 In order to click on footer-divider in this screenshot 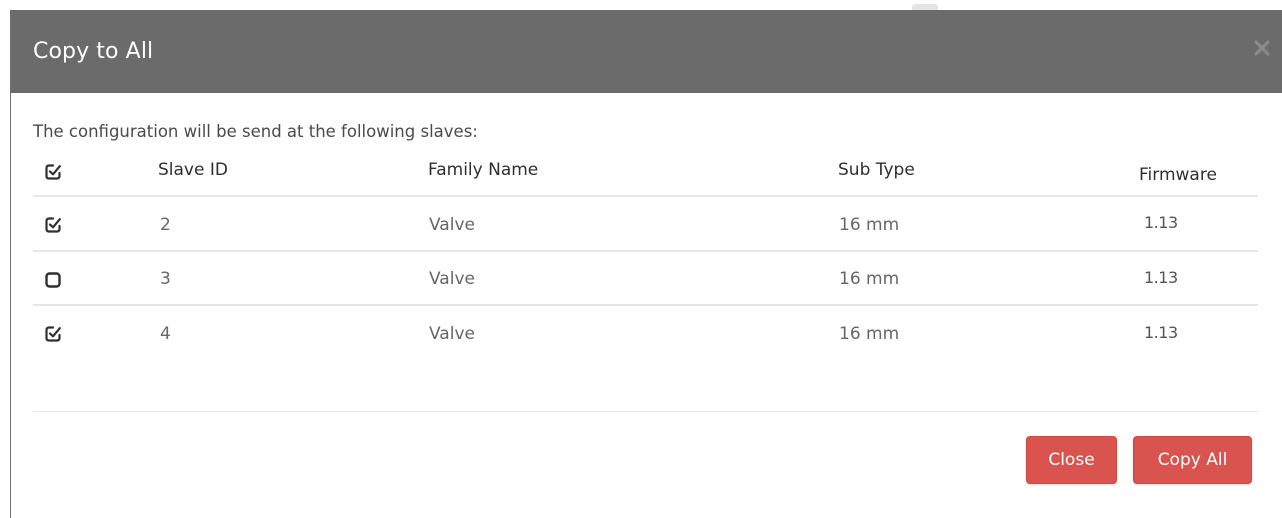, I will do `click(645, 411)`.